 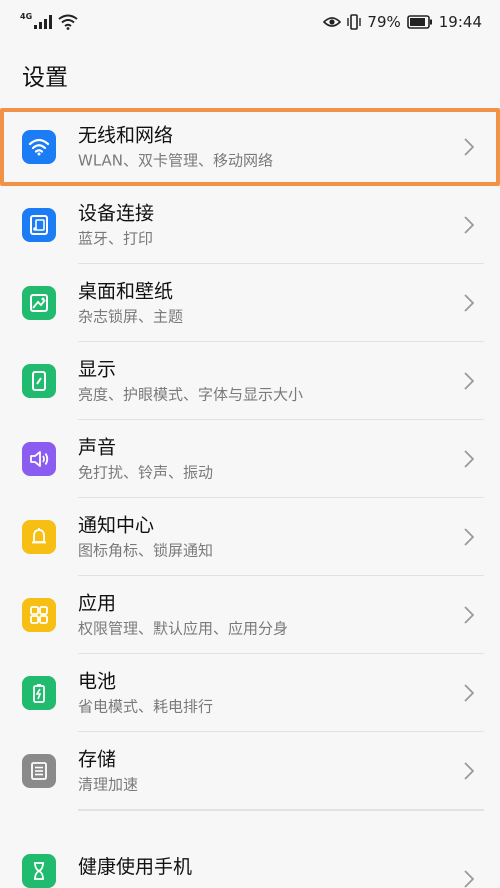 I want to click on item-title: 应用, so click(x=97, y=603).